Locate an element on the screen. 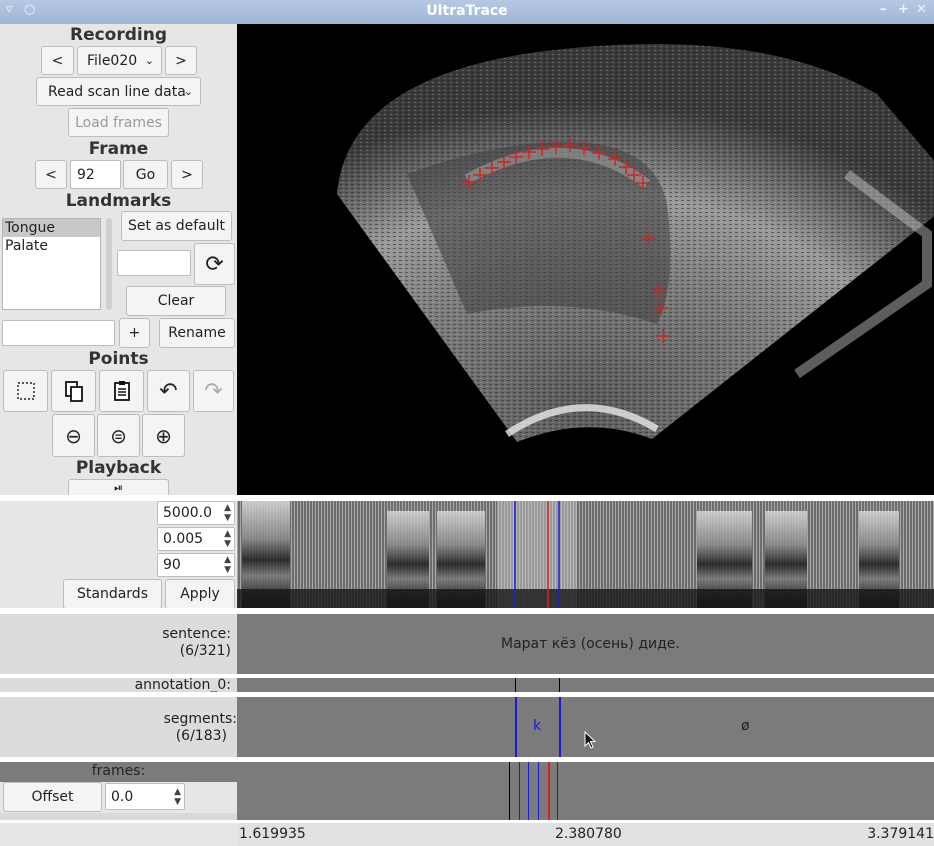  annotation-label: annotation_0: is located at coordinates (182, 685).